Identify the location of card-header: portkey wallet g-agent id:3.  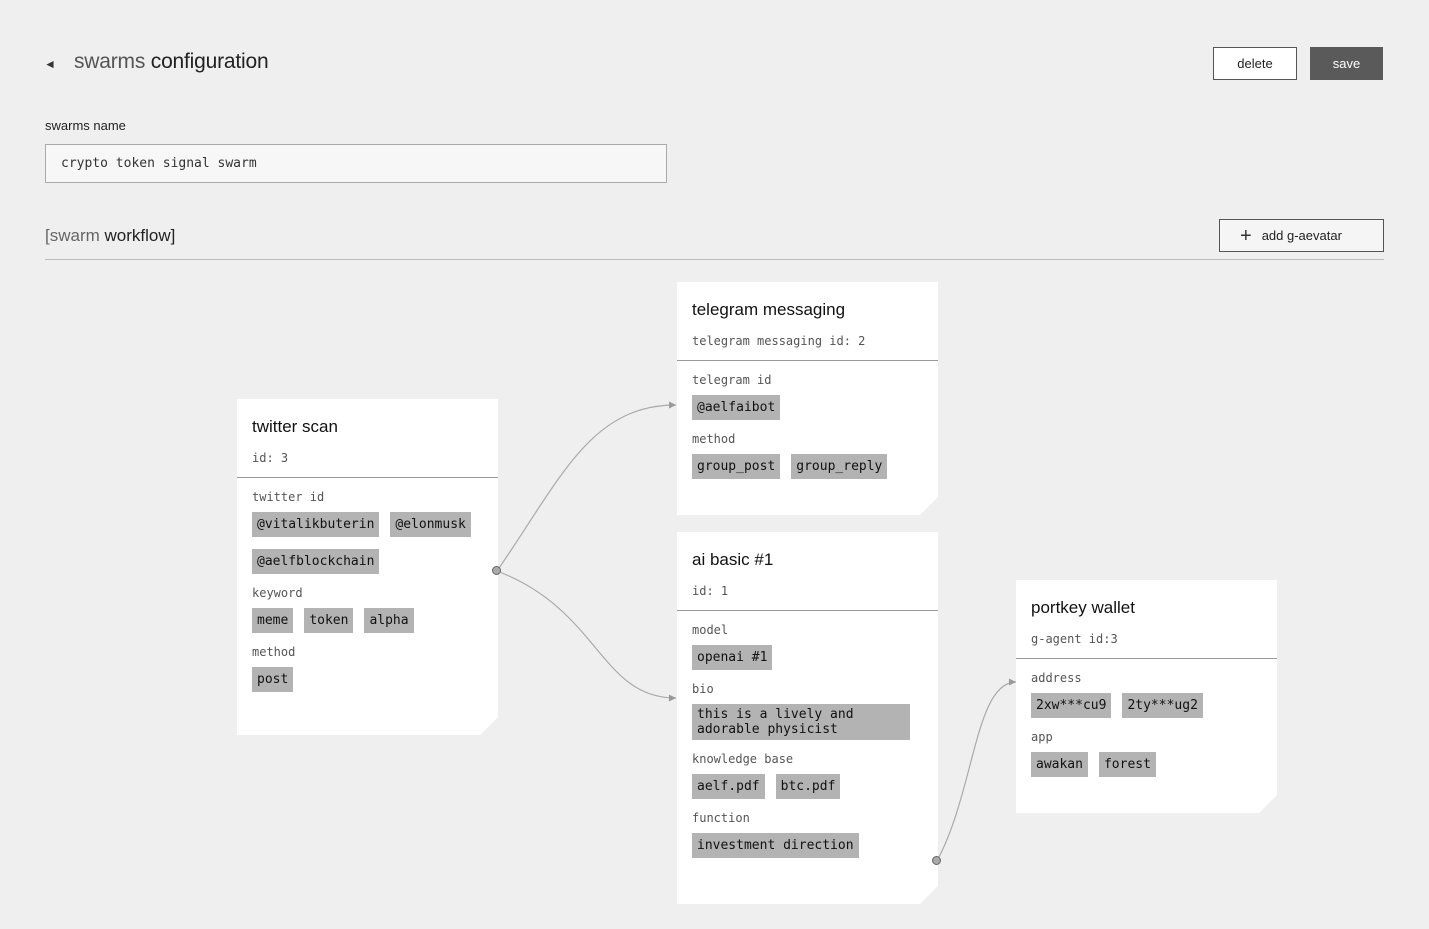
(1146, 619).